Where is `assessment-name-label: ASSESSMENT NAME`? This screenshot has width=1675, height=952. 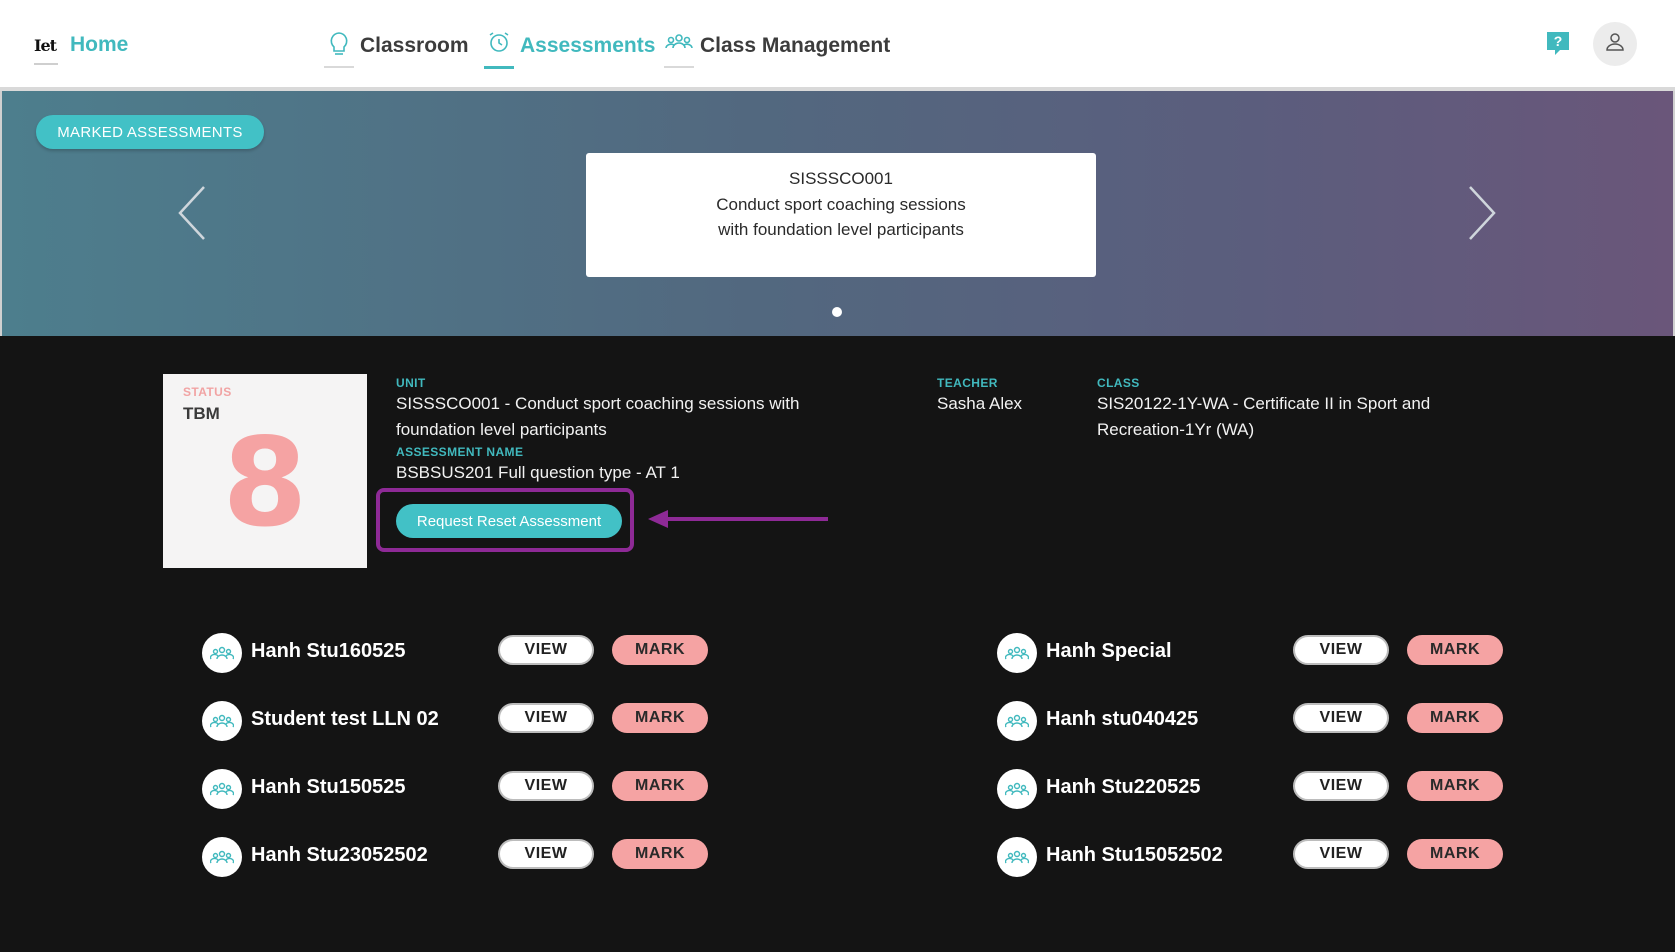 assessment-name-label: ASSESSMENT NAME is located at coordinates (460, 452).